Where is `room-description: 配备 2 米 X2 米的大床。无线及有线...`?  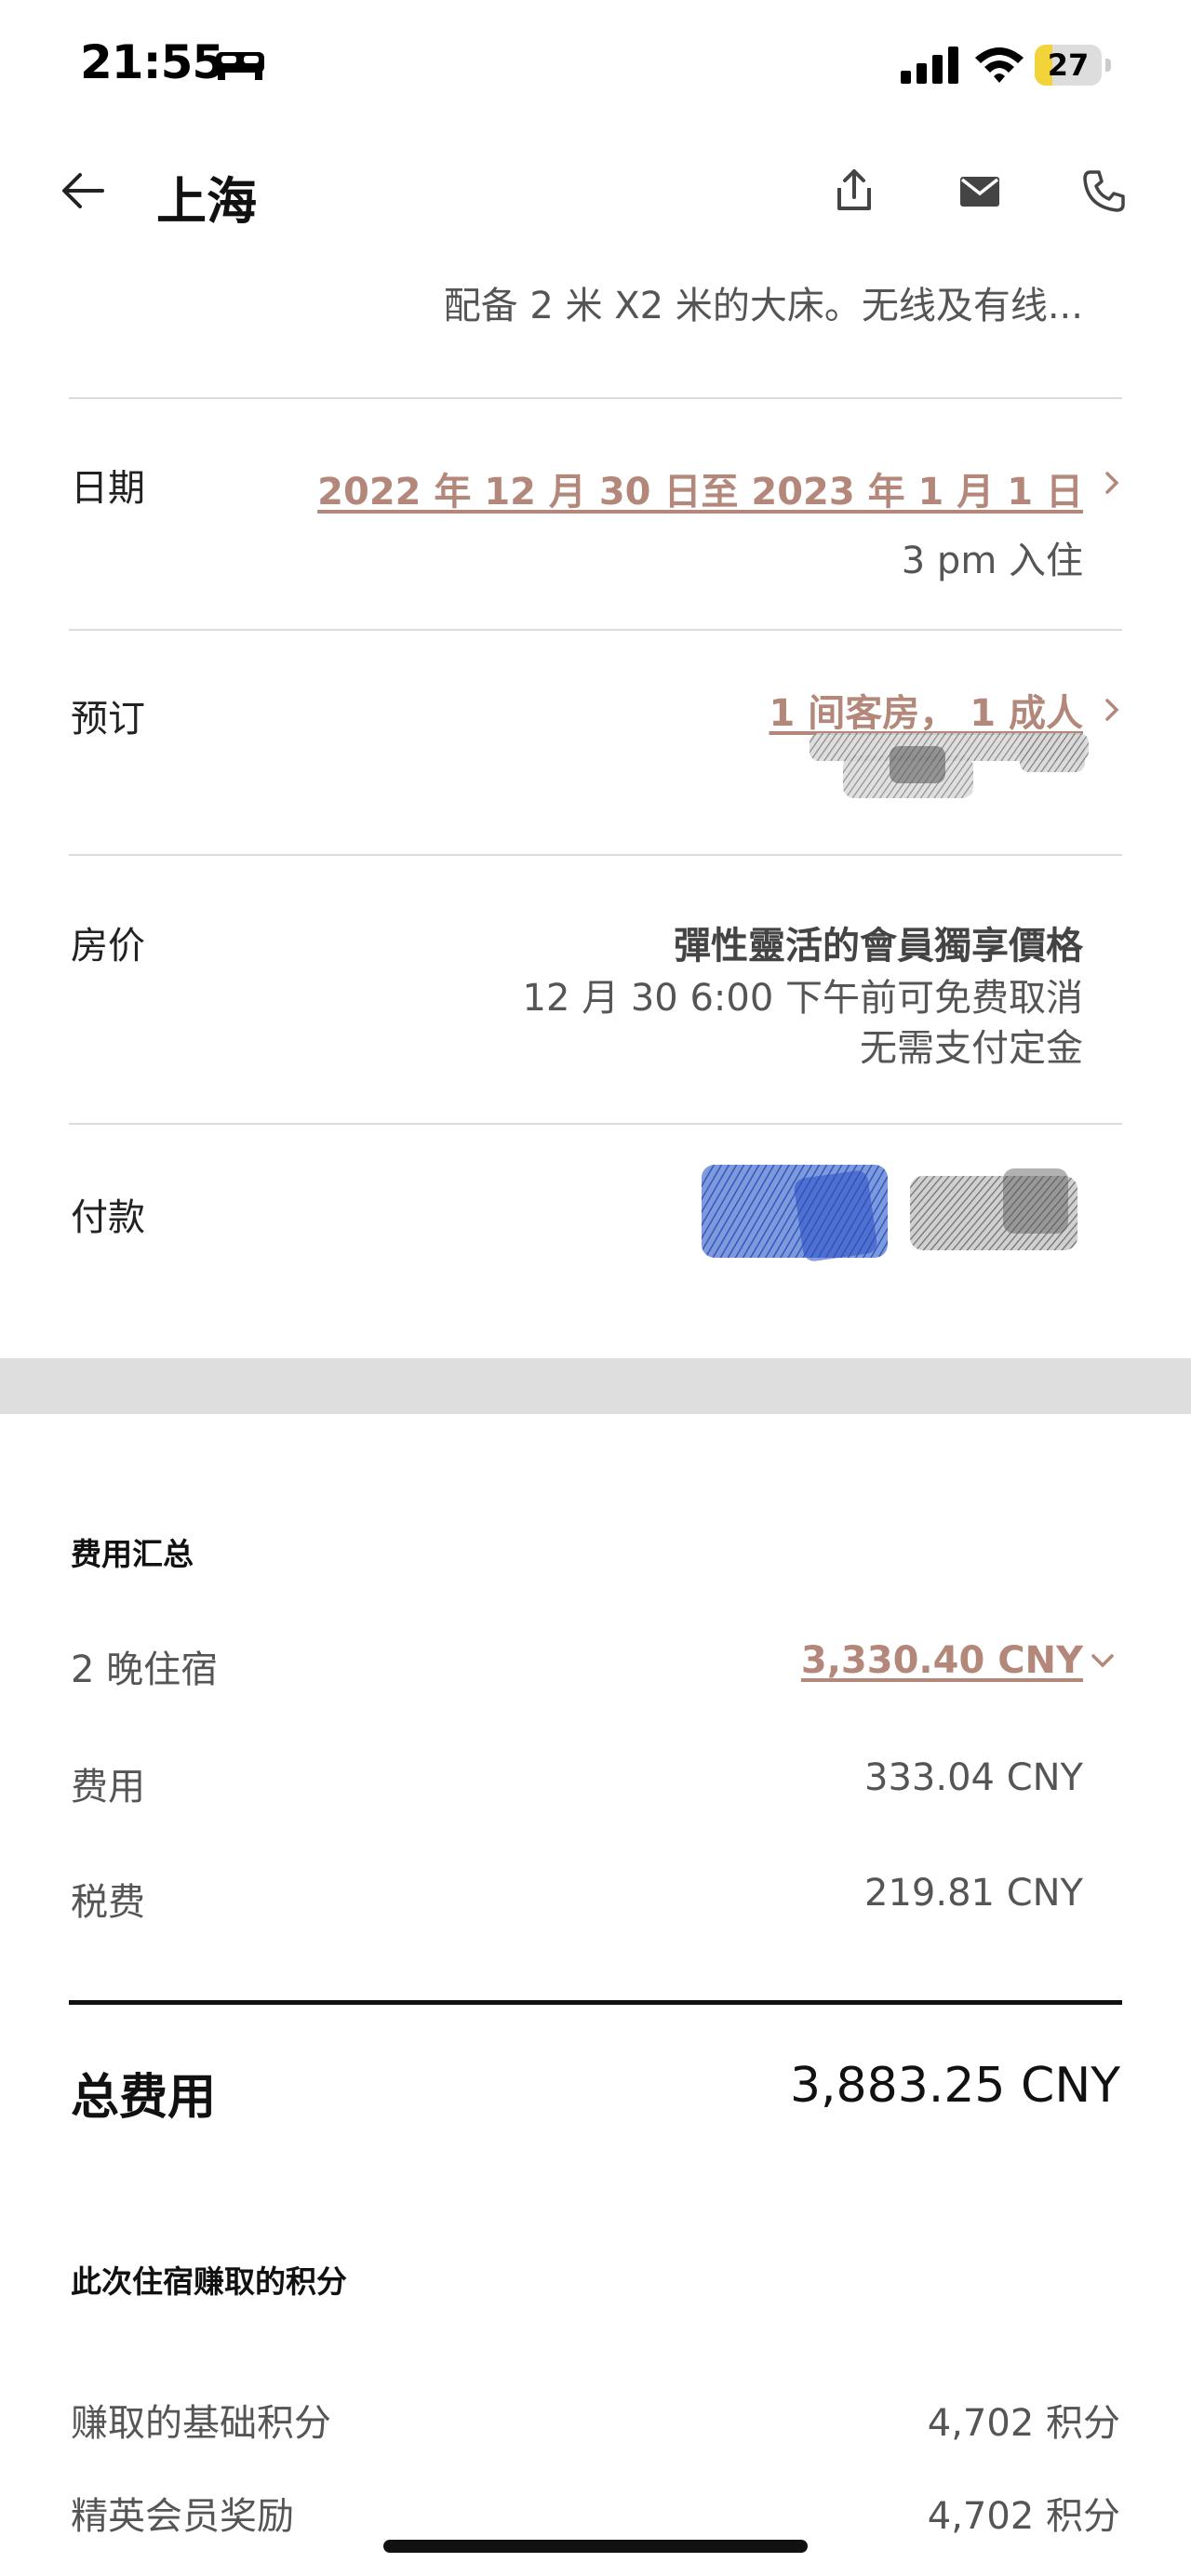 room-description: 配备 2 米 X2 米的大床。无线及有线... is located at coordinates (763, 306).